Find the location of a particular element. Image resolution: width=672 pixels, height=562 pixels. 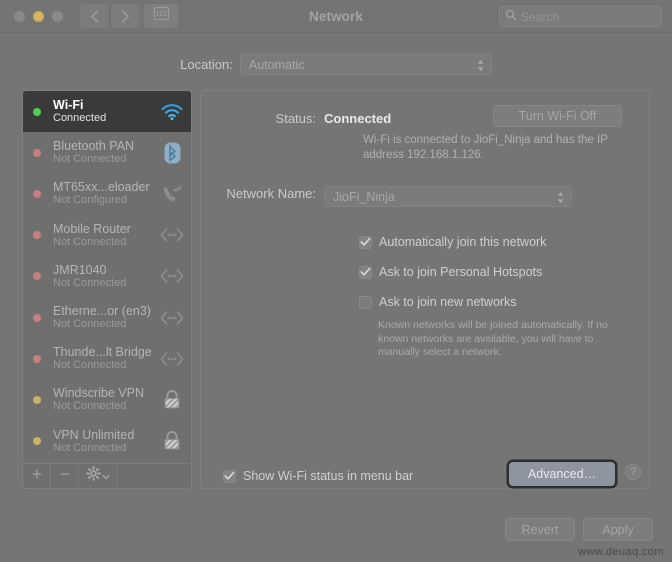

ask-join-new-networks-checkbox is located at coordinates (365, 302).